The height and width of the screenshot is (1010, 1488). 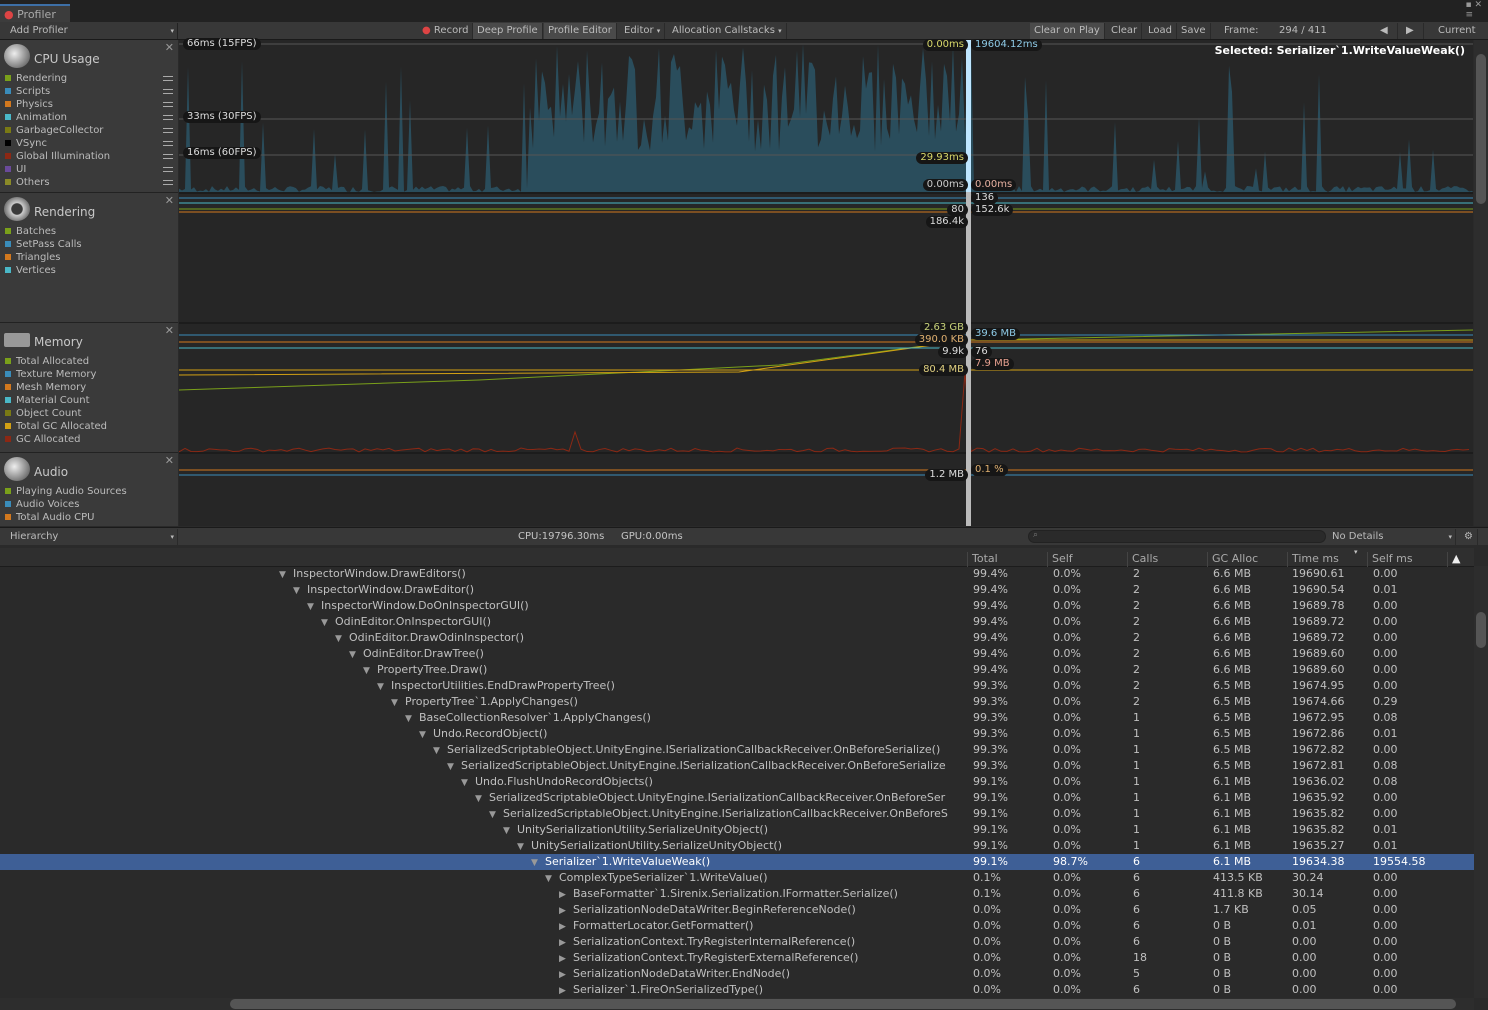 I want to click on clear-on-play-button: Clear on Play, so click(x=1067, y=31).